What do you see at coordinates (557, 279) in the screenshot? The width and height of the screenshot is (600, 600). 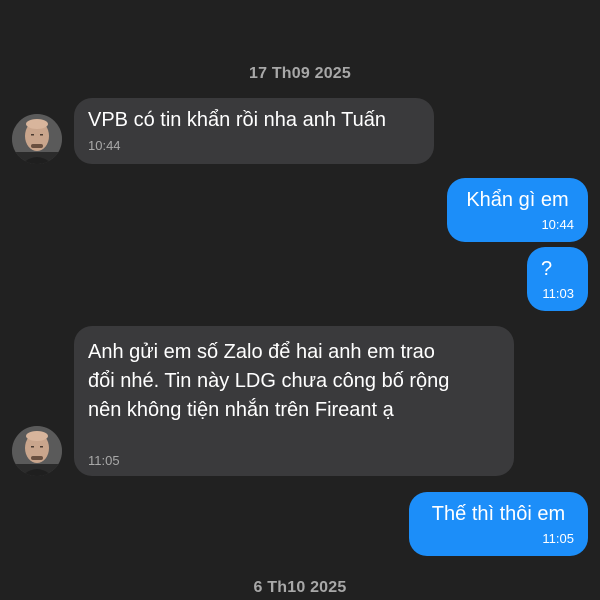 I see `message-bubble-outgoing: ? 11:03` at bounding box center [557, 279].